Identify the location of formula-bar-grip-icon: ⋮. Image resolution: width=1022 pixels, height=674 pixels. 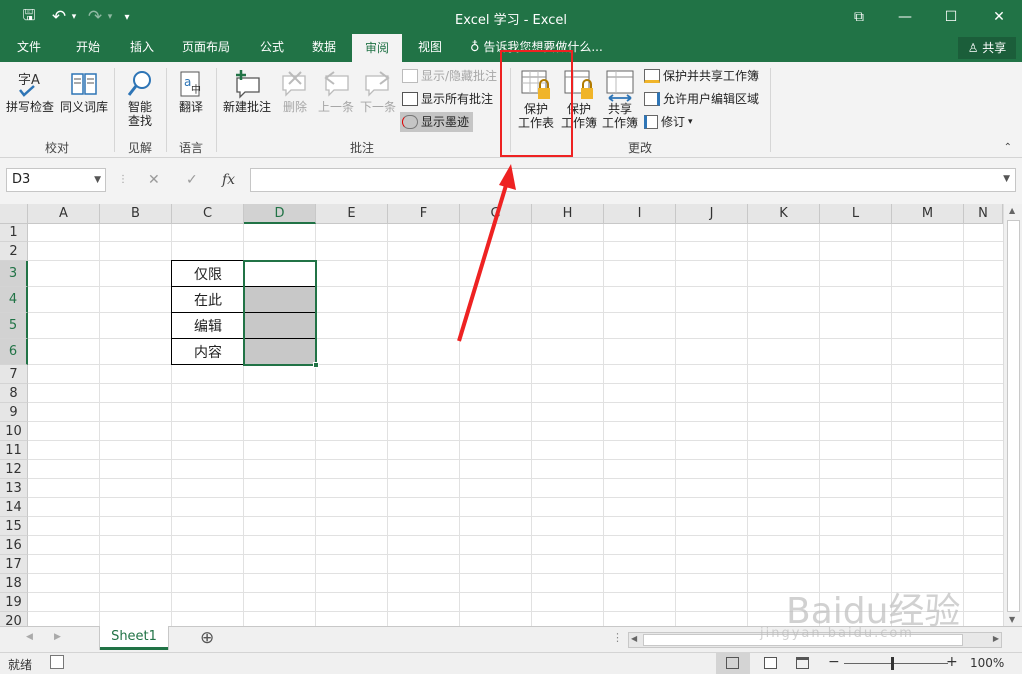
(123, 179).